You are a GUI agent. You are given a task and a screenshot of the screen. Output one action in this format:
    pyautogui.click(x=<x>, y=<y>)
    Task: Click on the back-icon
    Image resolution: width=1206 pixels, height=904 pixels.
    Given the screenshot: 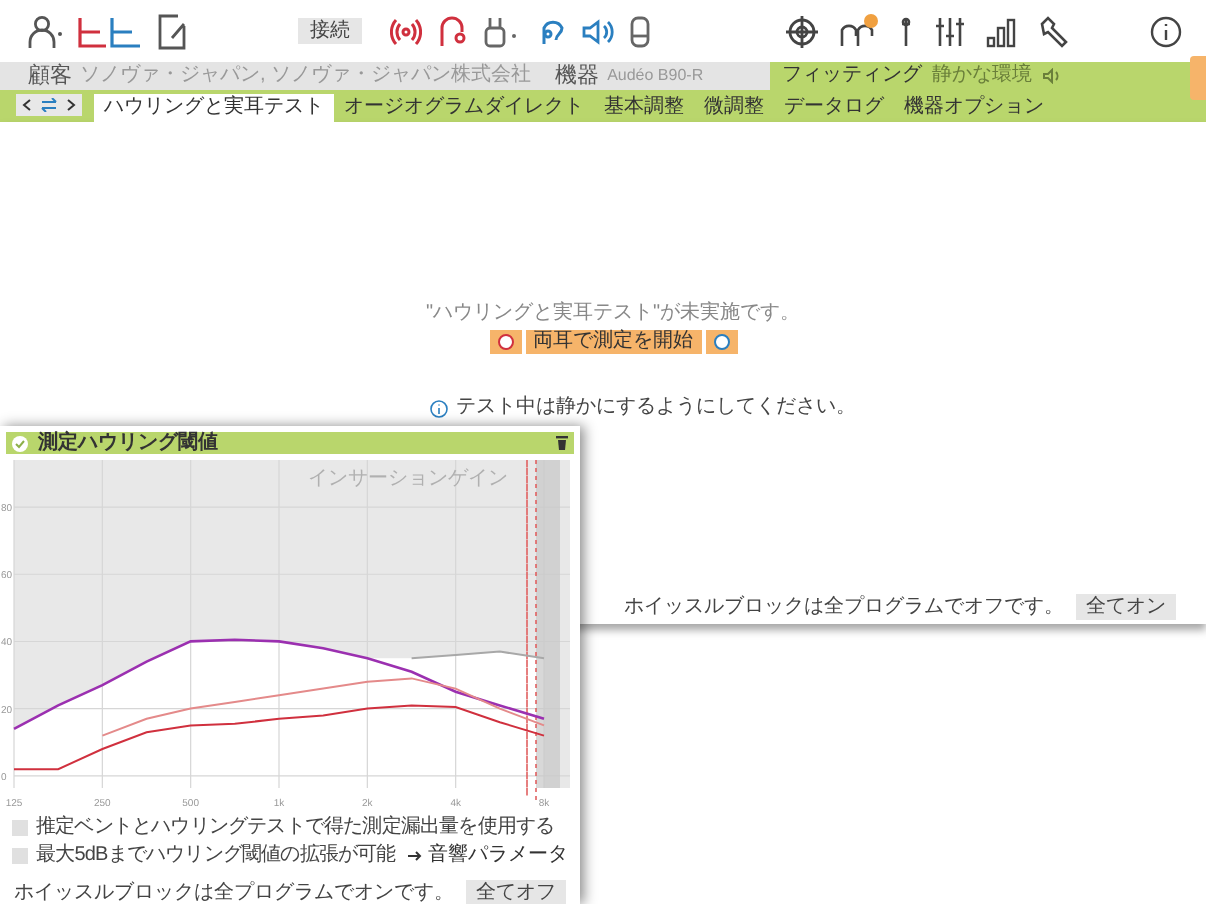 What is the action you would take?
    pyautogui.click(x=27, y=105)
    